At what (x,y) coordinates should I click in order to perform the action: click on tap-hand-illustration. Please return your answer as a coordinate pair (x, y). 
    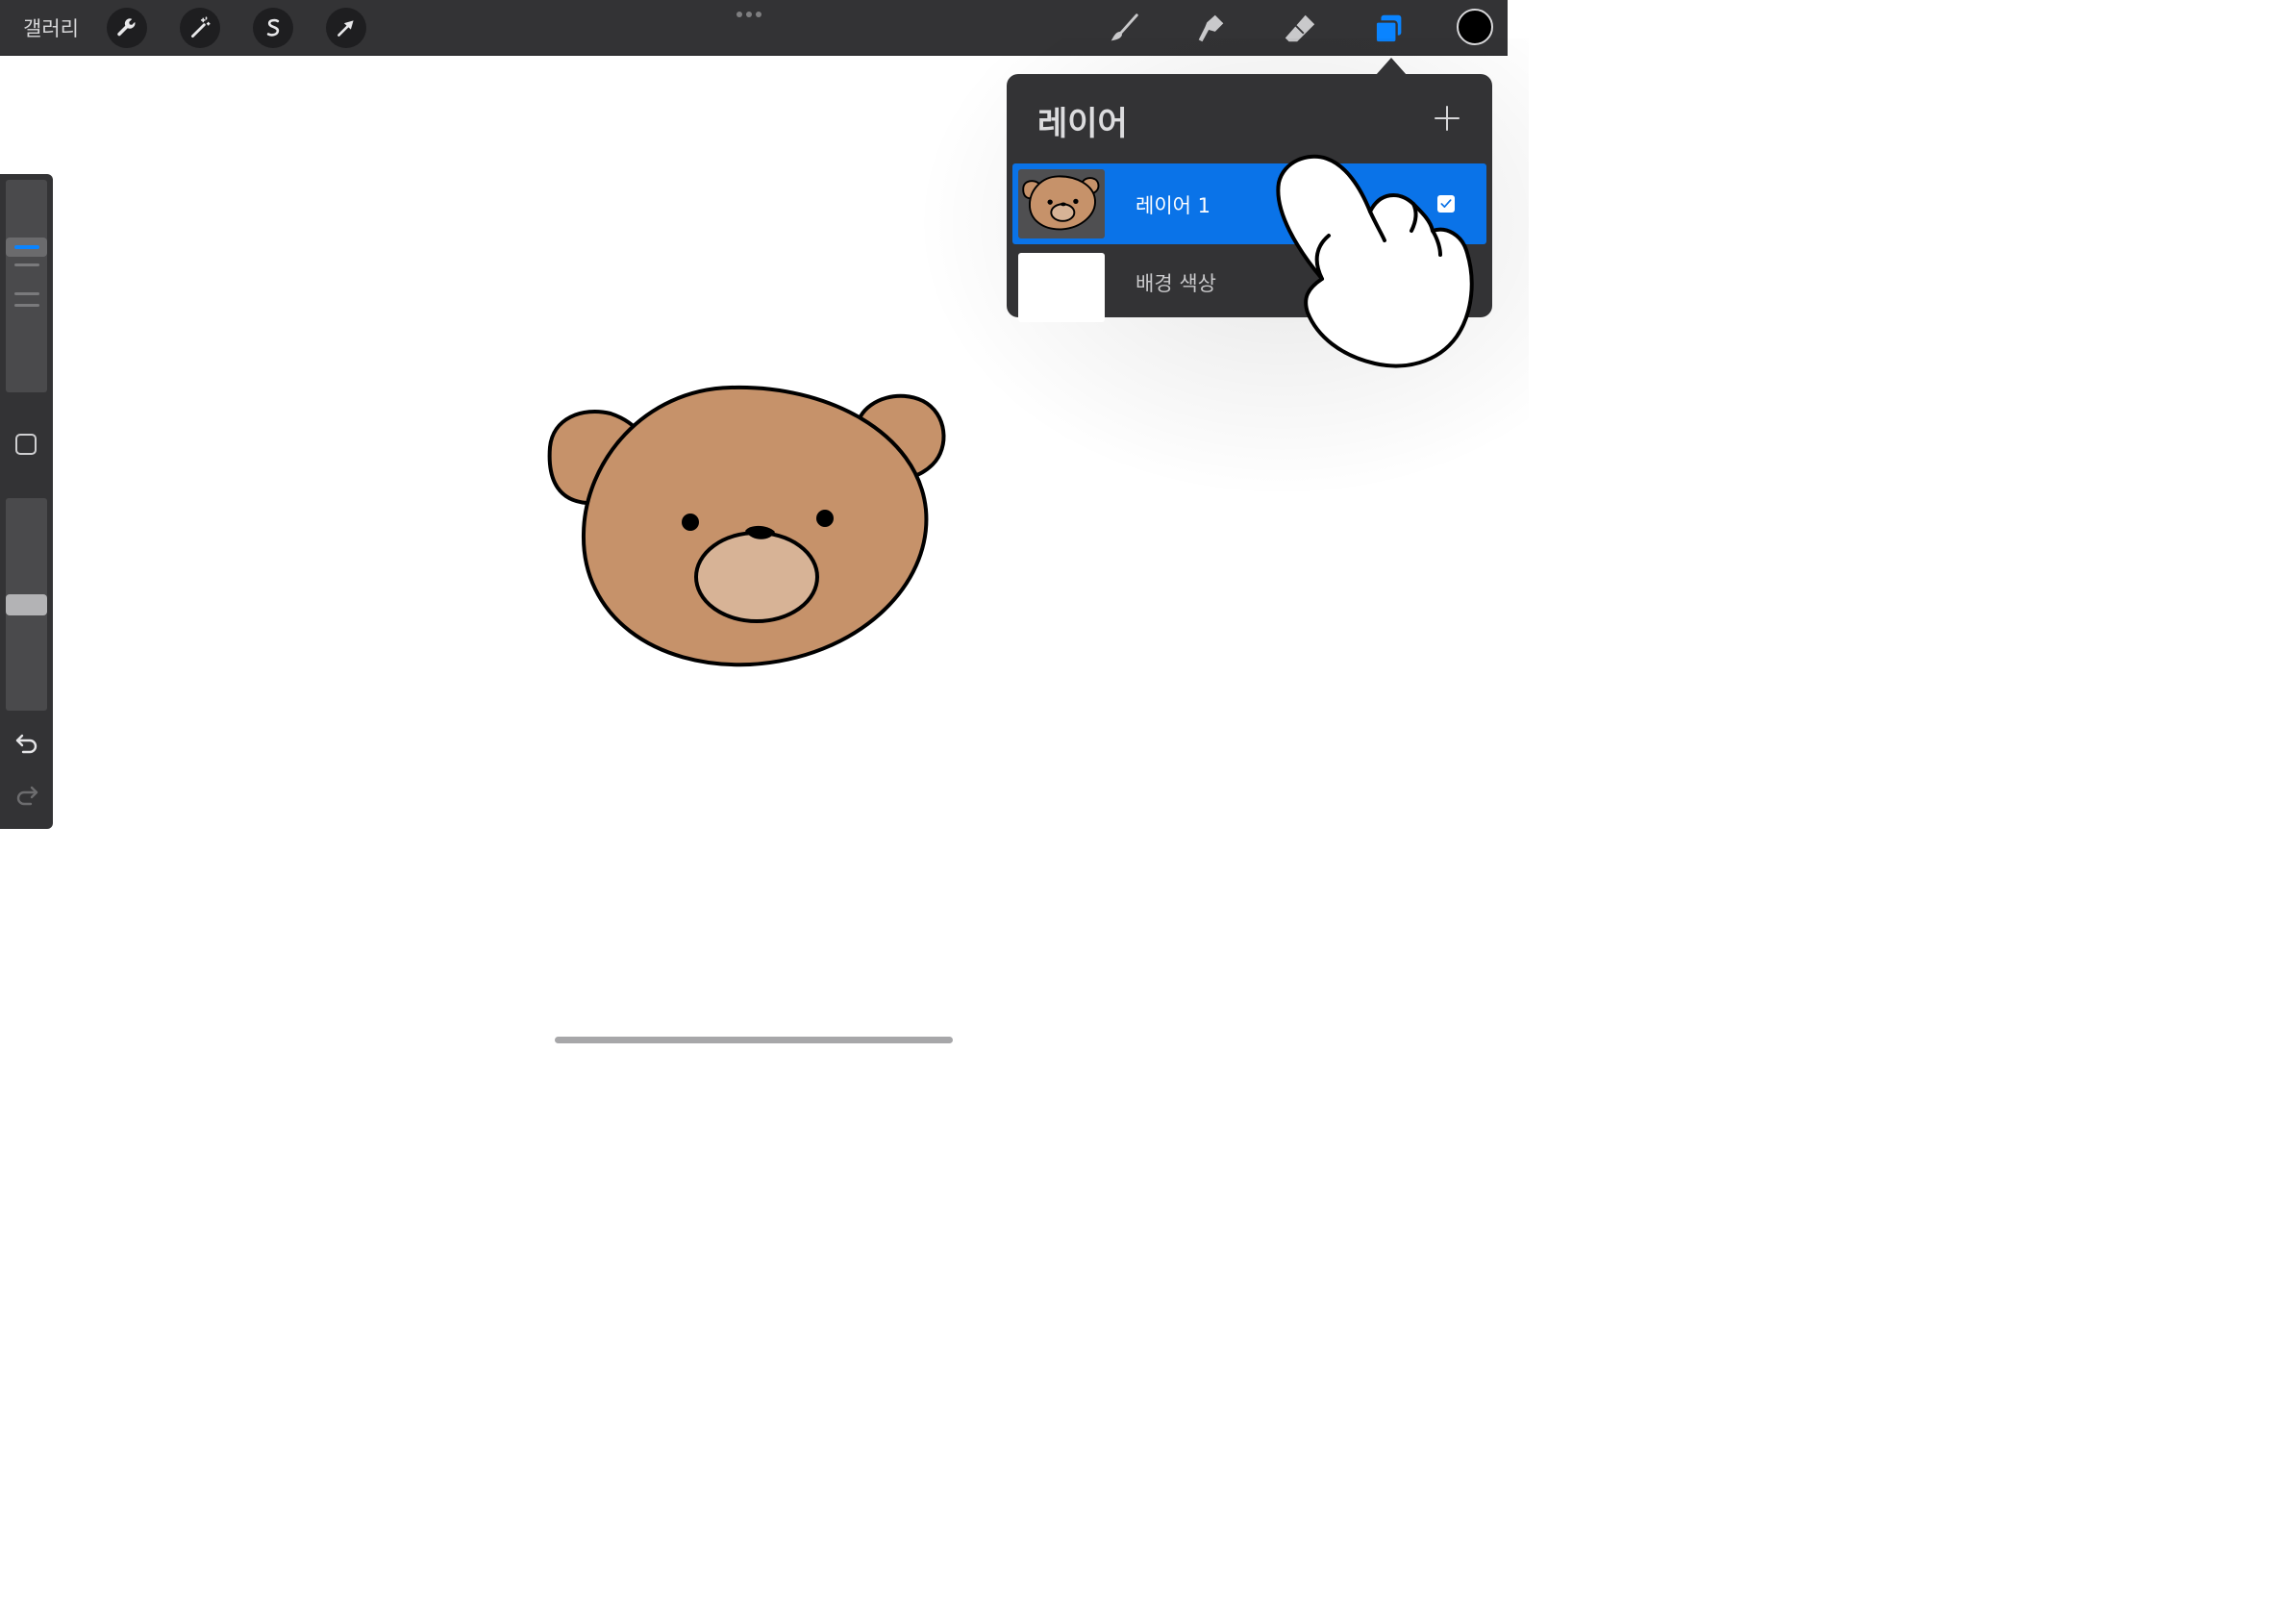
    Looking at the image, I should click on (1375, 261).